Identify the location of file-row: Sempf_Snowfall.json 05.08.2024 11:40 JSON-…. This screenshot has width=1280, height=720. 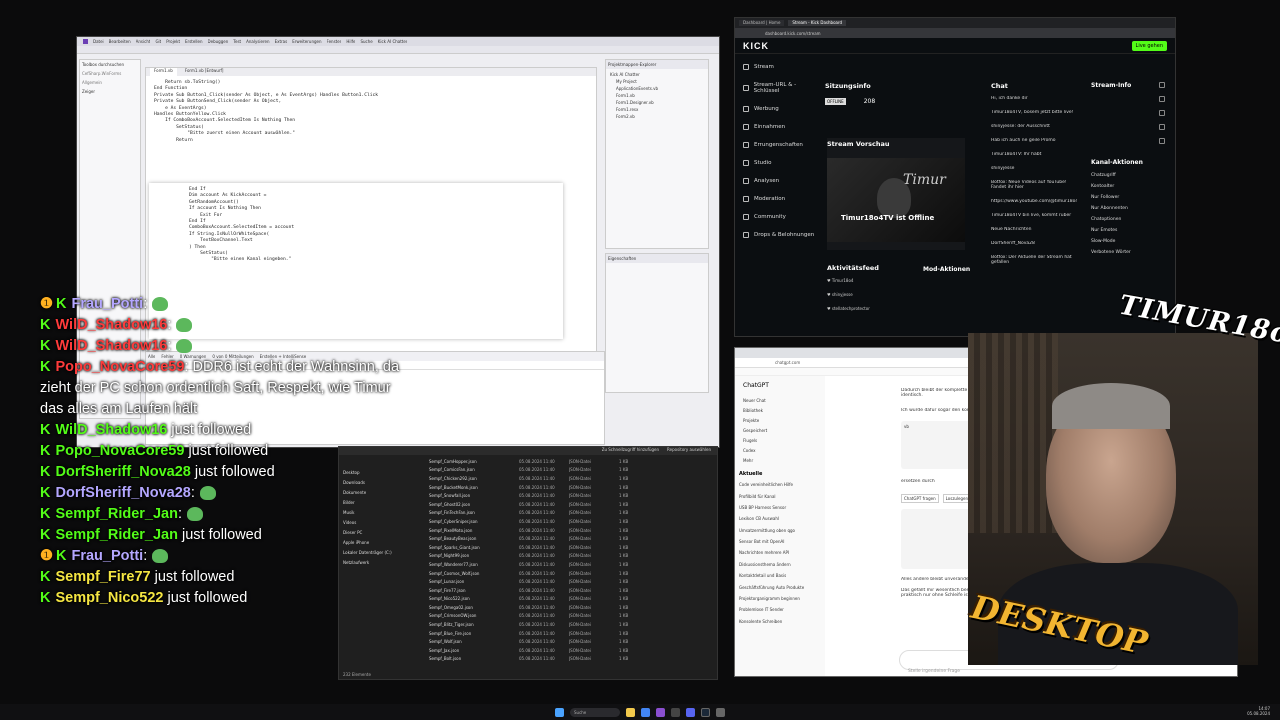
(572, 495).